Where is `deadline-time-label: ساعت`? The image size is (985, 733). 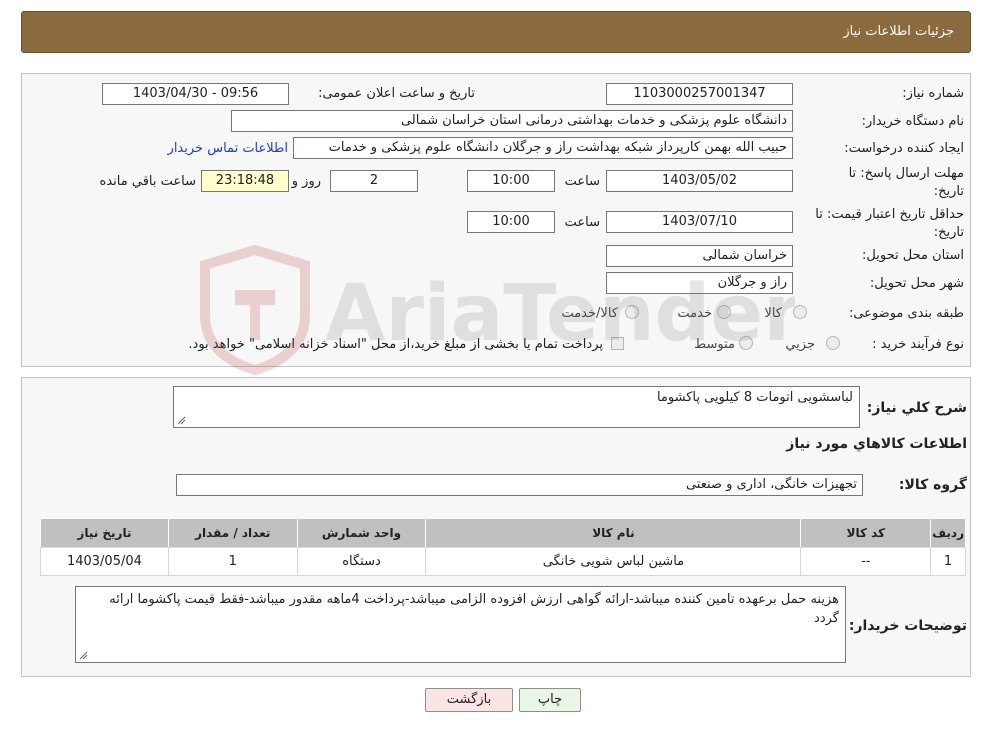
deadline-time-label: ساعت is located at coordinates (582, 181).